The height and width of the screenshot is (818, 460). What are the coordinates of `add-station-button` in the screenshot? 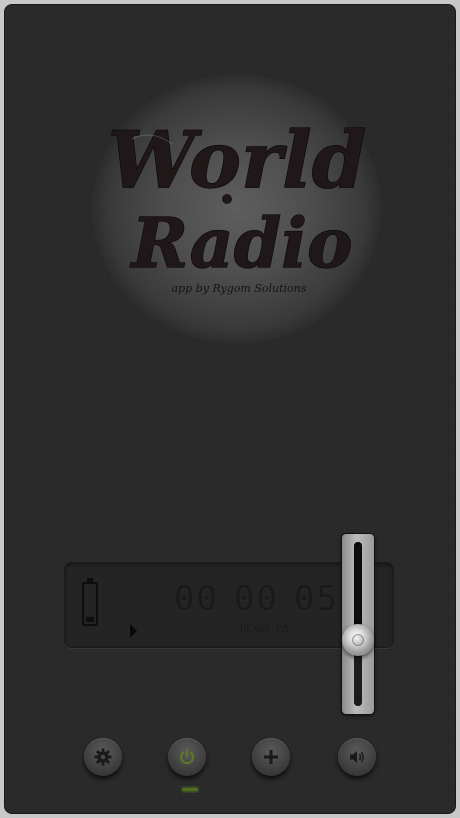 It's located at (271, 757).